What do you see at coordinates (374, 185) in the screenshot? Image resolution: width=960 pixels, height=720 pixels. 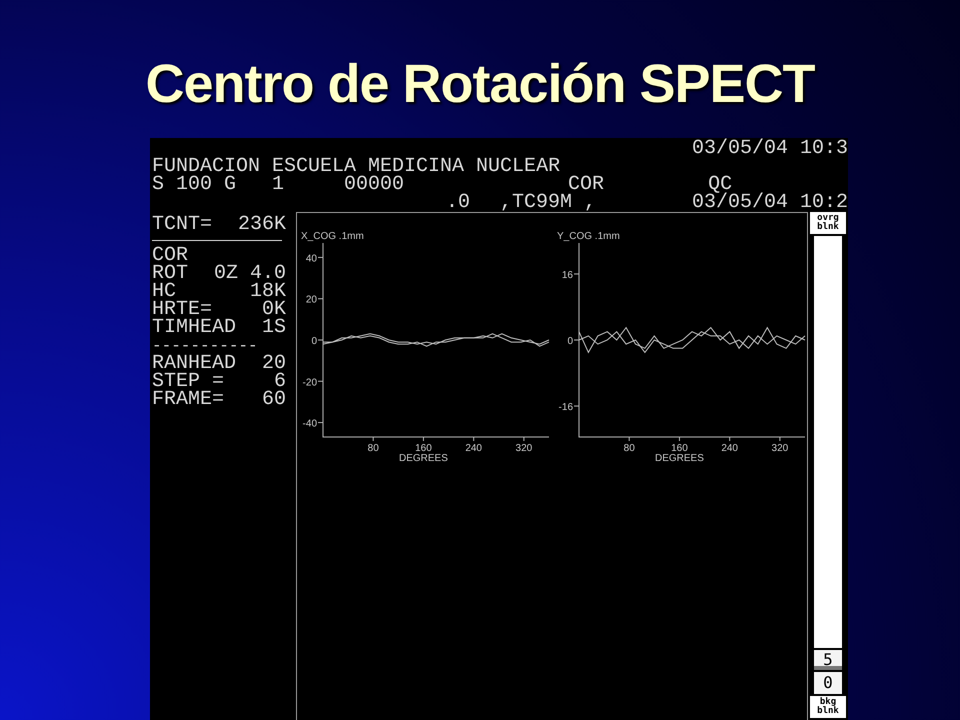 I see `study-code: 00000` at bounding box center [374, 185].